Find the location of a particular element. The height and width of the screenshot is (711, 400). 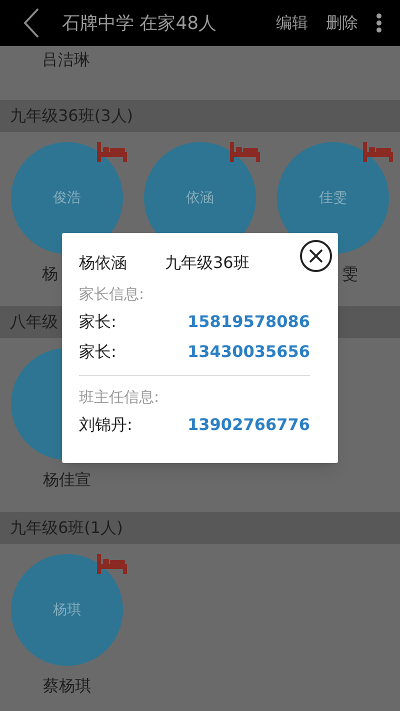

group-header: 九年级36班(3人) is located at coordinates (200, 116).